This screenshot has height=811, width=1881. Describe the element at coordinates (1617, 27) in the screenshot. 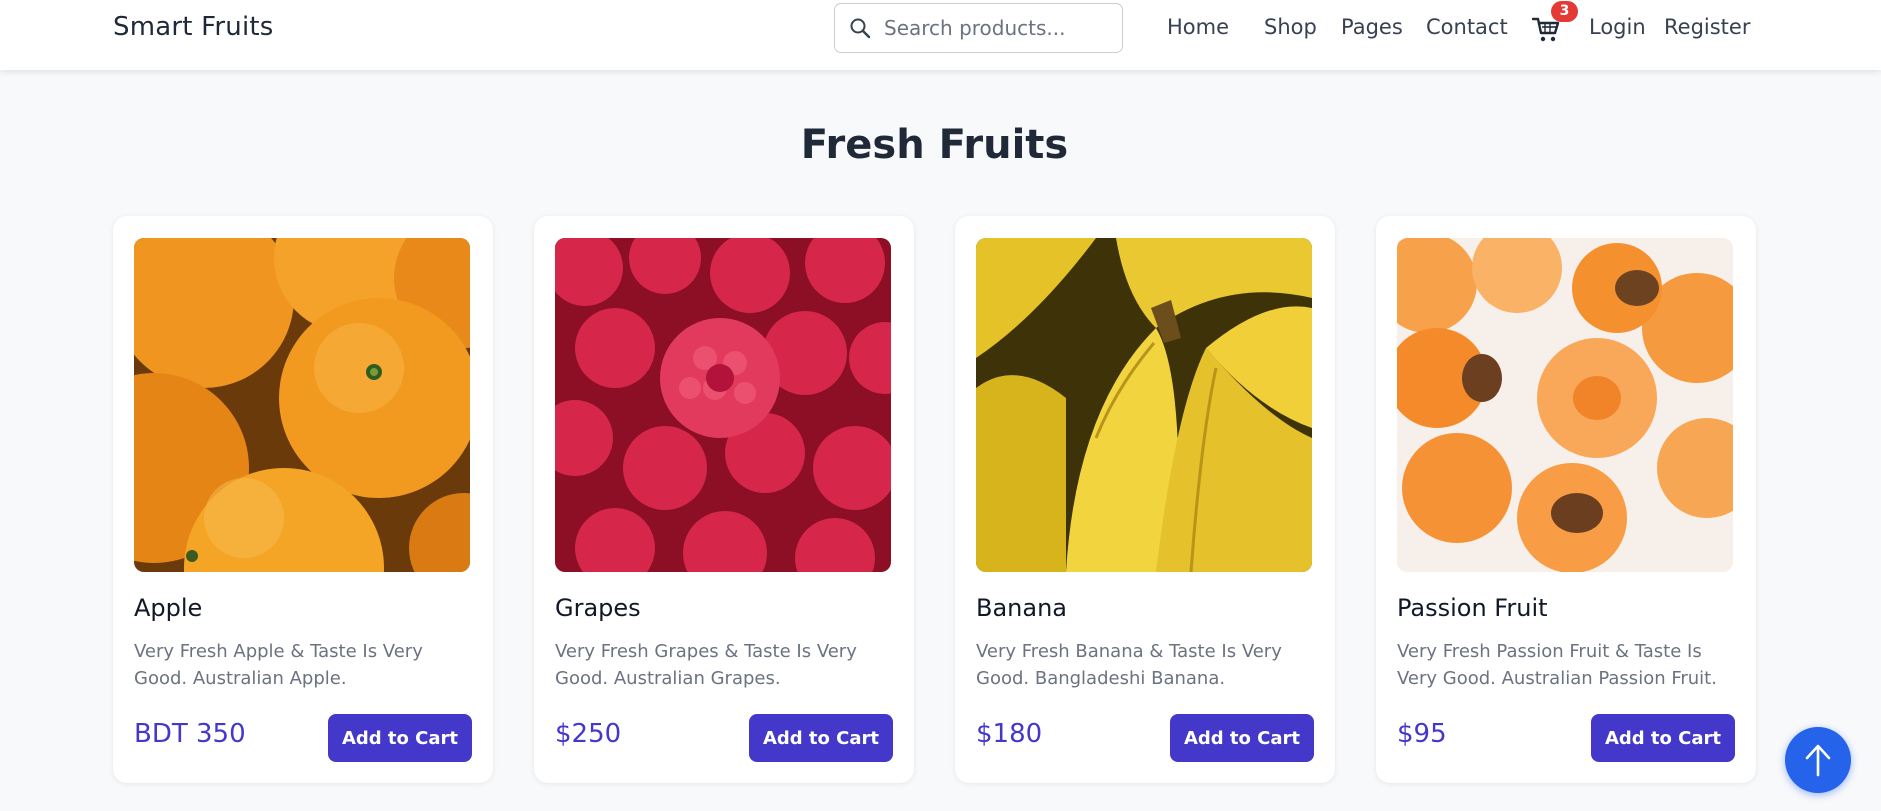

I see `nav-login: Login` at that location.